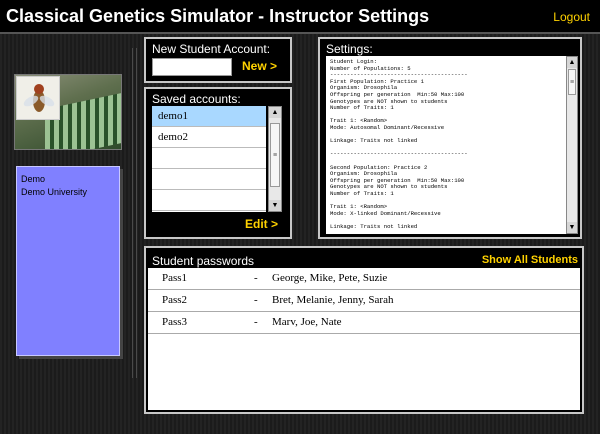 The width and height of the screenshot is (600, 434). I want to click on students-cell: George, Mike, Pete, Suzie, so click(330, 278).